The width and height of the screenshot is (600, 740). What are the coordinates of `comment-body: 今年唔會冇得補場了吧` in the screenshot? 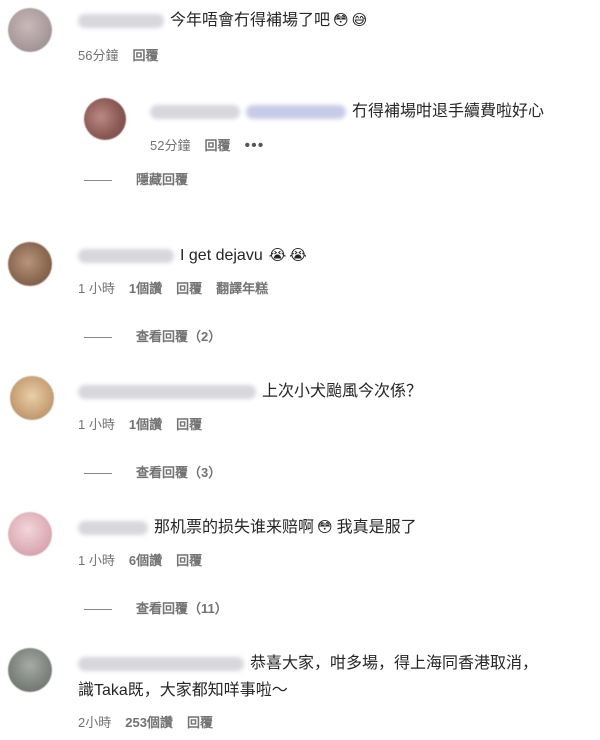 It's located at (250, 20).